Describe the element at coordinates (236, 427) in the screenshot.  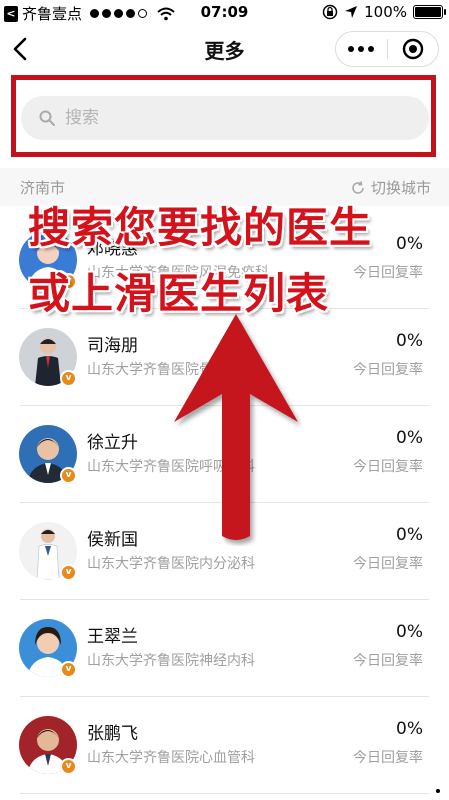
I see `up-arrow-icon` at that location.